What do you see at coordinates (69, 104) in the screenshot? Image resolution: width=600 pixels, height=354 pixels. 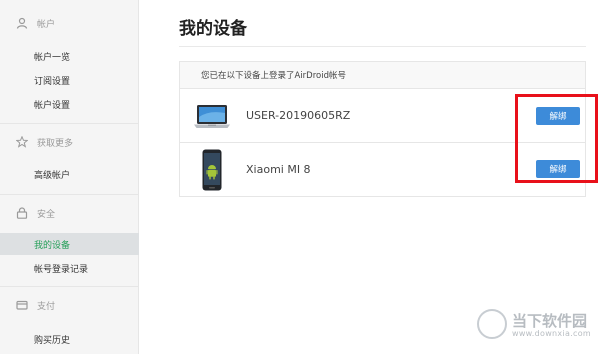 I see `sidebar-item-account-settings: 帐户设置` at bounding box center [69, 104].